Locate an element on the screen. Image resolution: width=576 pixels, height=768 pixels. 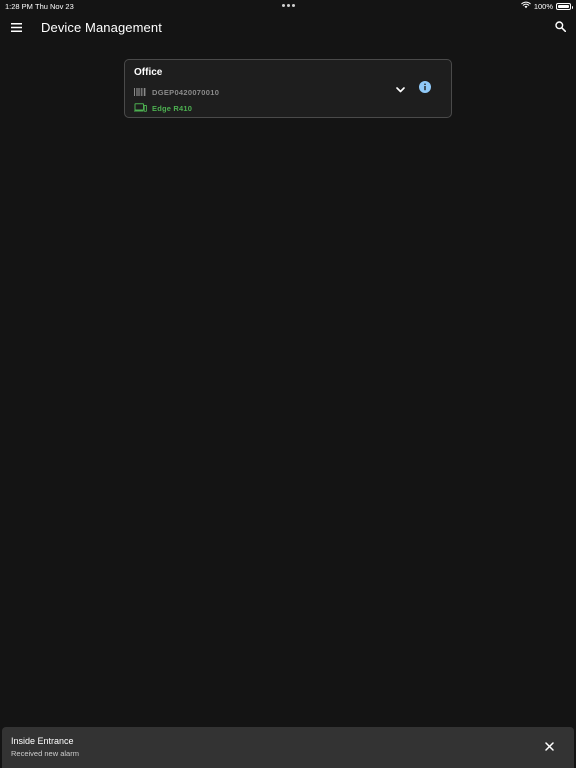
device-model: Edge R410 is located at coordinates (172, 108).